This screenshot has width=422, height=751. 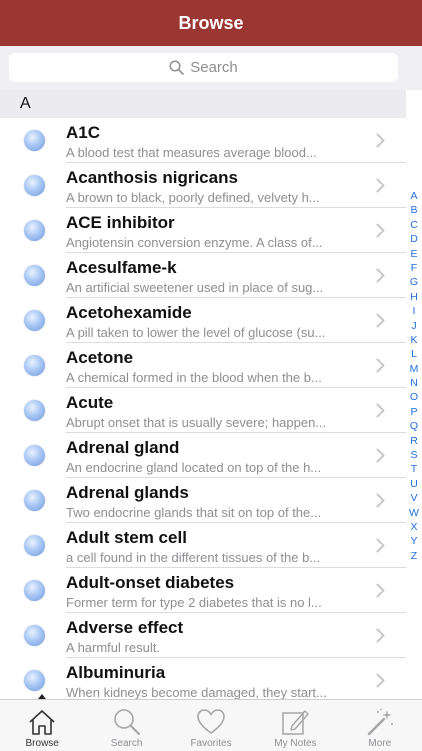 What do you see at coordinates (414, 225) in the screenshot?
I see `index-letter: C` at bounding box center [414, 225].